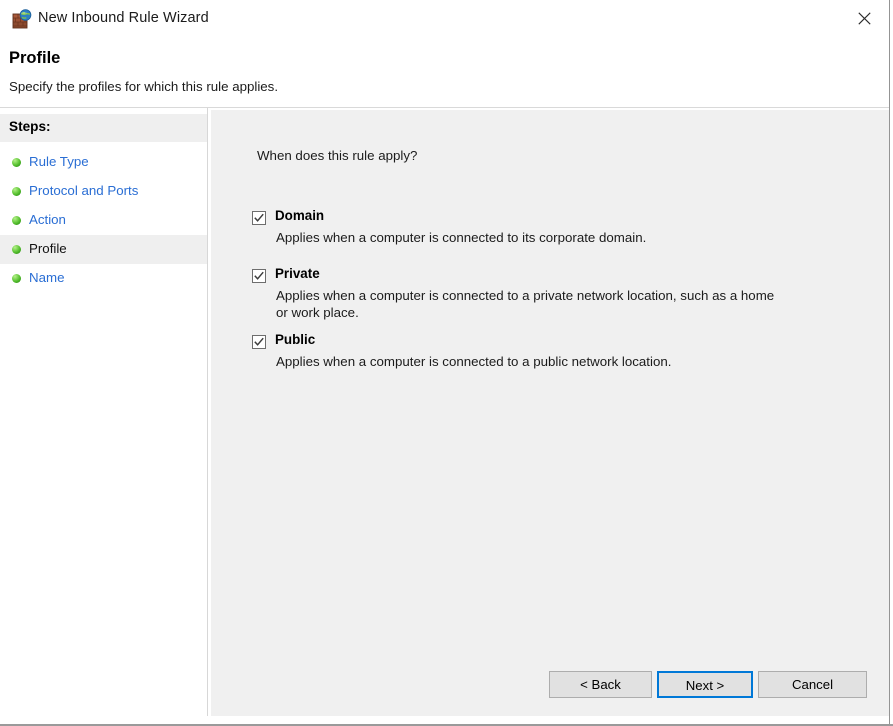  Describe the element at coordinates (59, 161) in the screenshot. I see `sidebar-item-label: Rule Type` at that location.